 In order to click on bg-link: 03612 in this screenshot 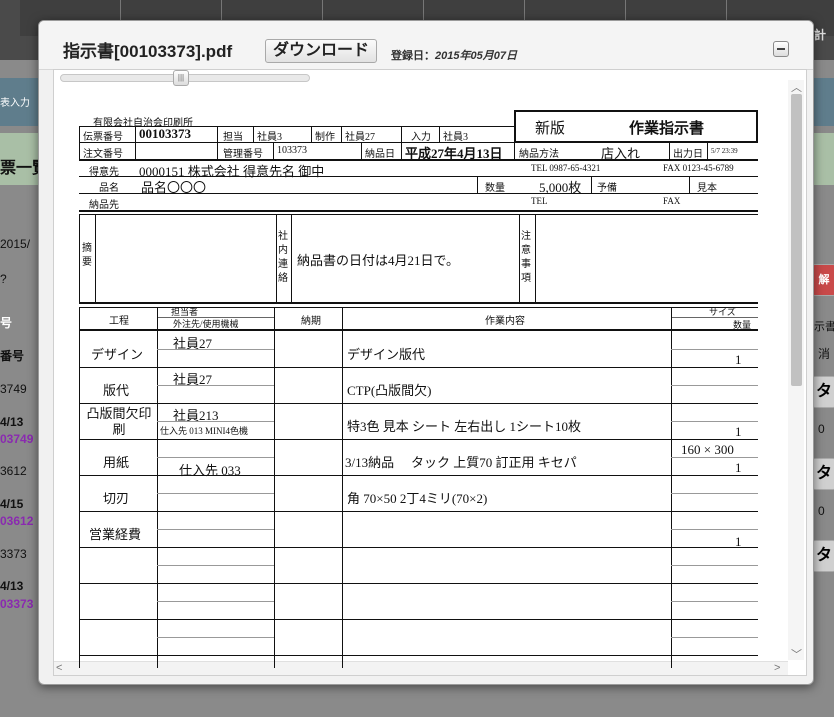, I will do `click(16, 521)`.